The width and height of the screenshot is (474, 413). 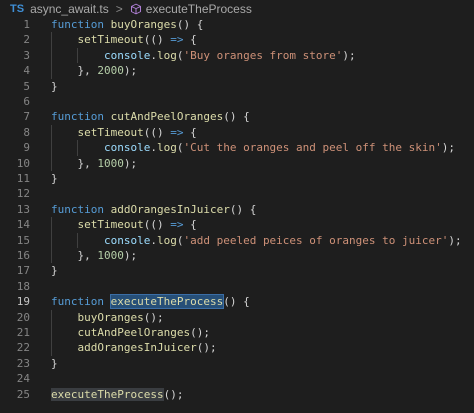 What do you see at coordinates (23, 394) in the screenshot?
I see `line-number: 25` at bounding box center [23, 394].